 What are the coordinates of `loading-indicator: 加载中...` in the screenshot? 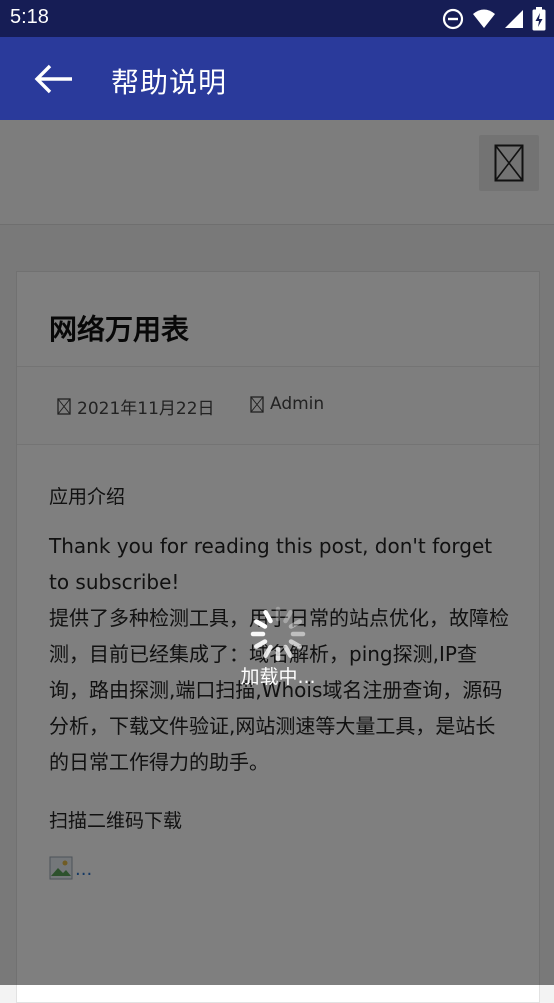 It's located at (278, 646).